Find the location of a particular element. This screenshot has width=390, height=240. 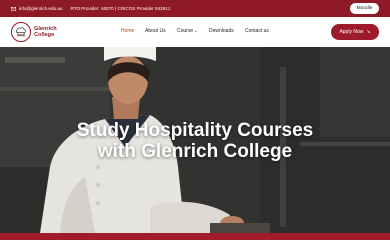

email-text: info@glenrich.edu.au is located at coordinates (41, 8).